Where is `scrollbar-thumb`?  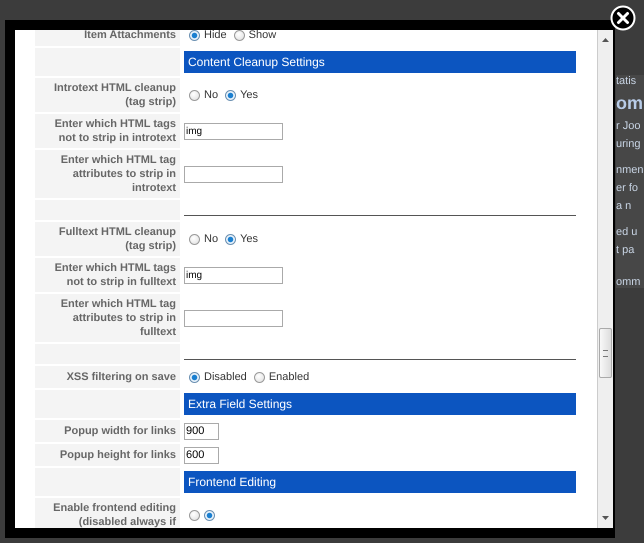 scrollbar-thumb is located at coordinates (605, 353).